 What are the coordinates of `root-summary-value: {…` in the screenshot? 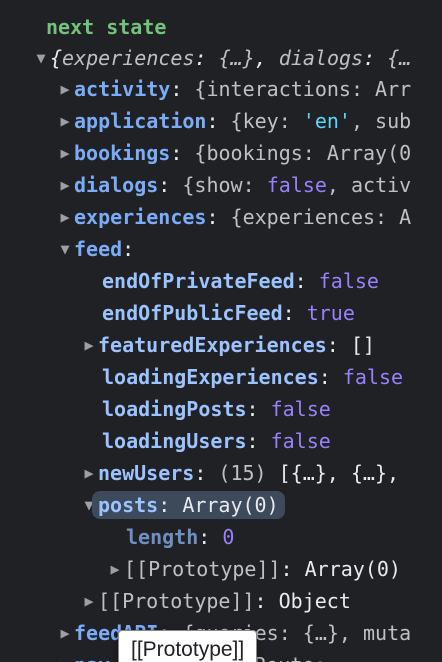 It's located at (399, 58).